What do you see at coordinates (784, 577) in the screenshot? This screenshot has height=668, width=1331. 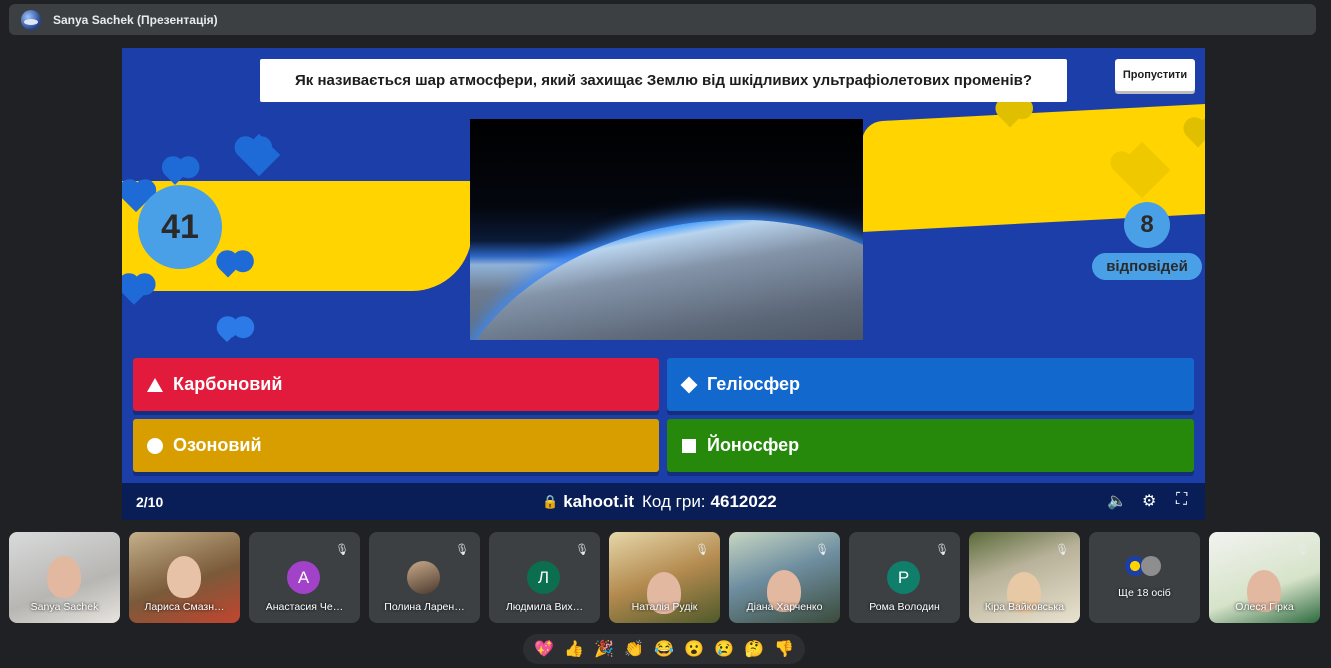 I see `participant-tile: 🎙 Діана Харченко` at bounding box center [784, 577].